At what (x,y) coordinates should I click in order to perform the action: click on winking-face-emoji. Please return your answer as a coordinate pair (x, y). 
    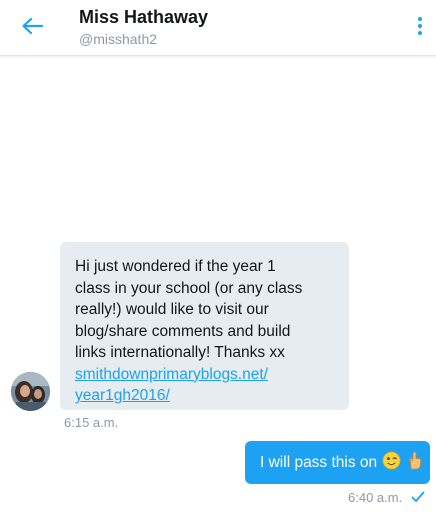
    Looking at the image, I should click on (391, 463).